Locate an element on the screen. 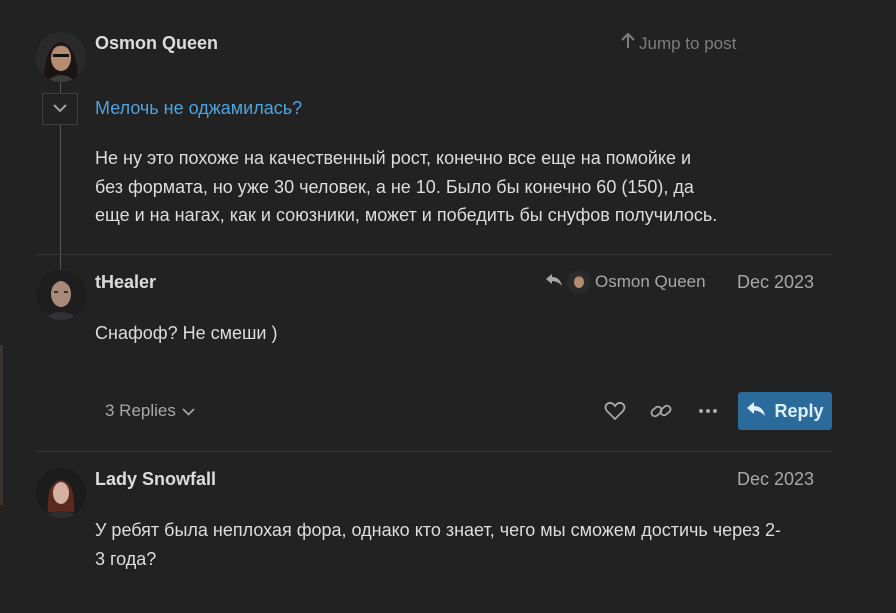  reply-button-label: Reply is located at coordinates (799, 410).